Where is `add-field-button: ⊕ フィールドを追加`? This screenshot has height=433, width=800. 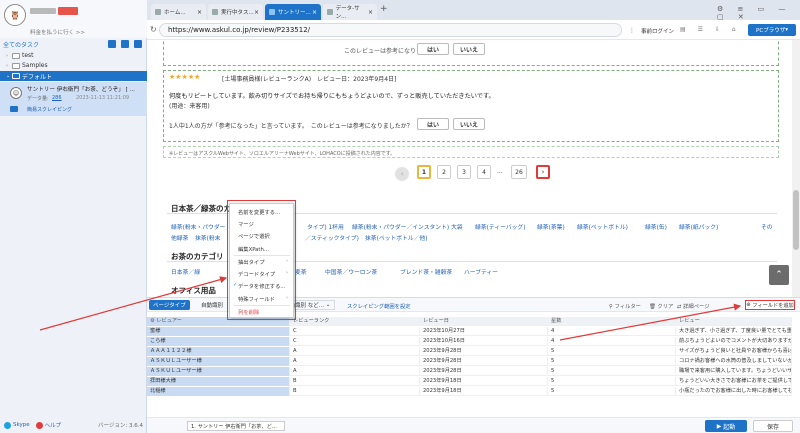
add-field-button: ⊕ フィールドを追加 is located at coordinates (770, 305).